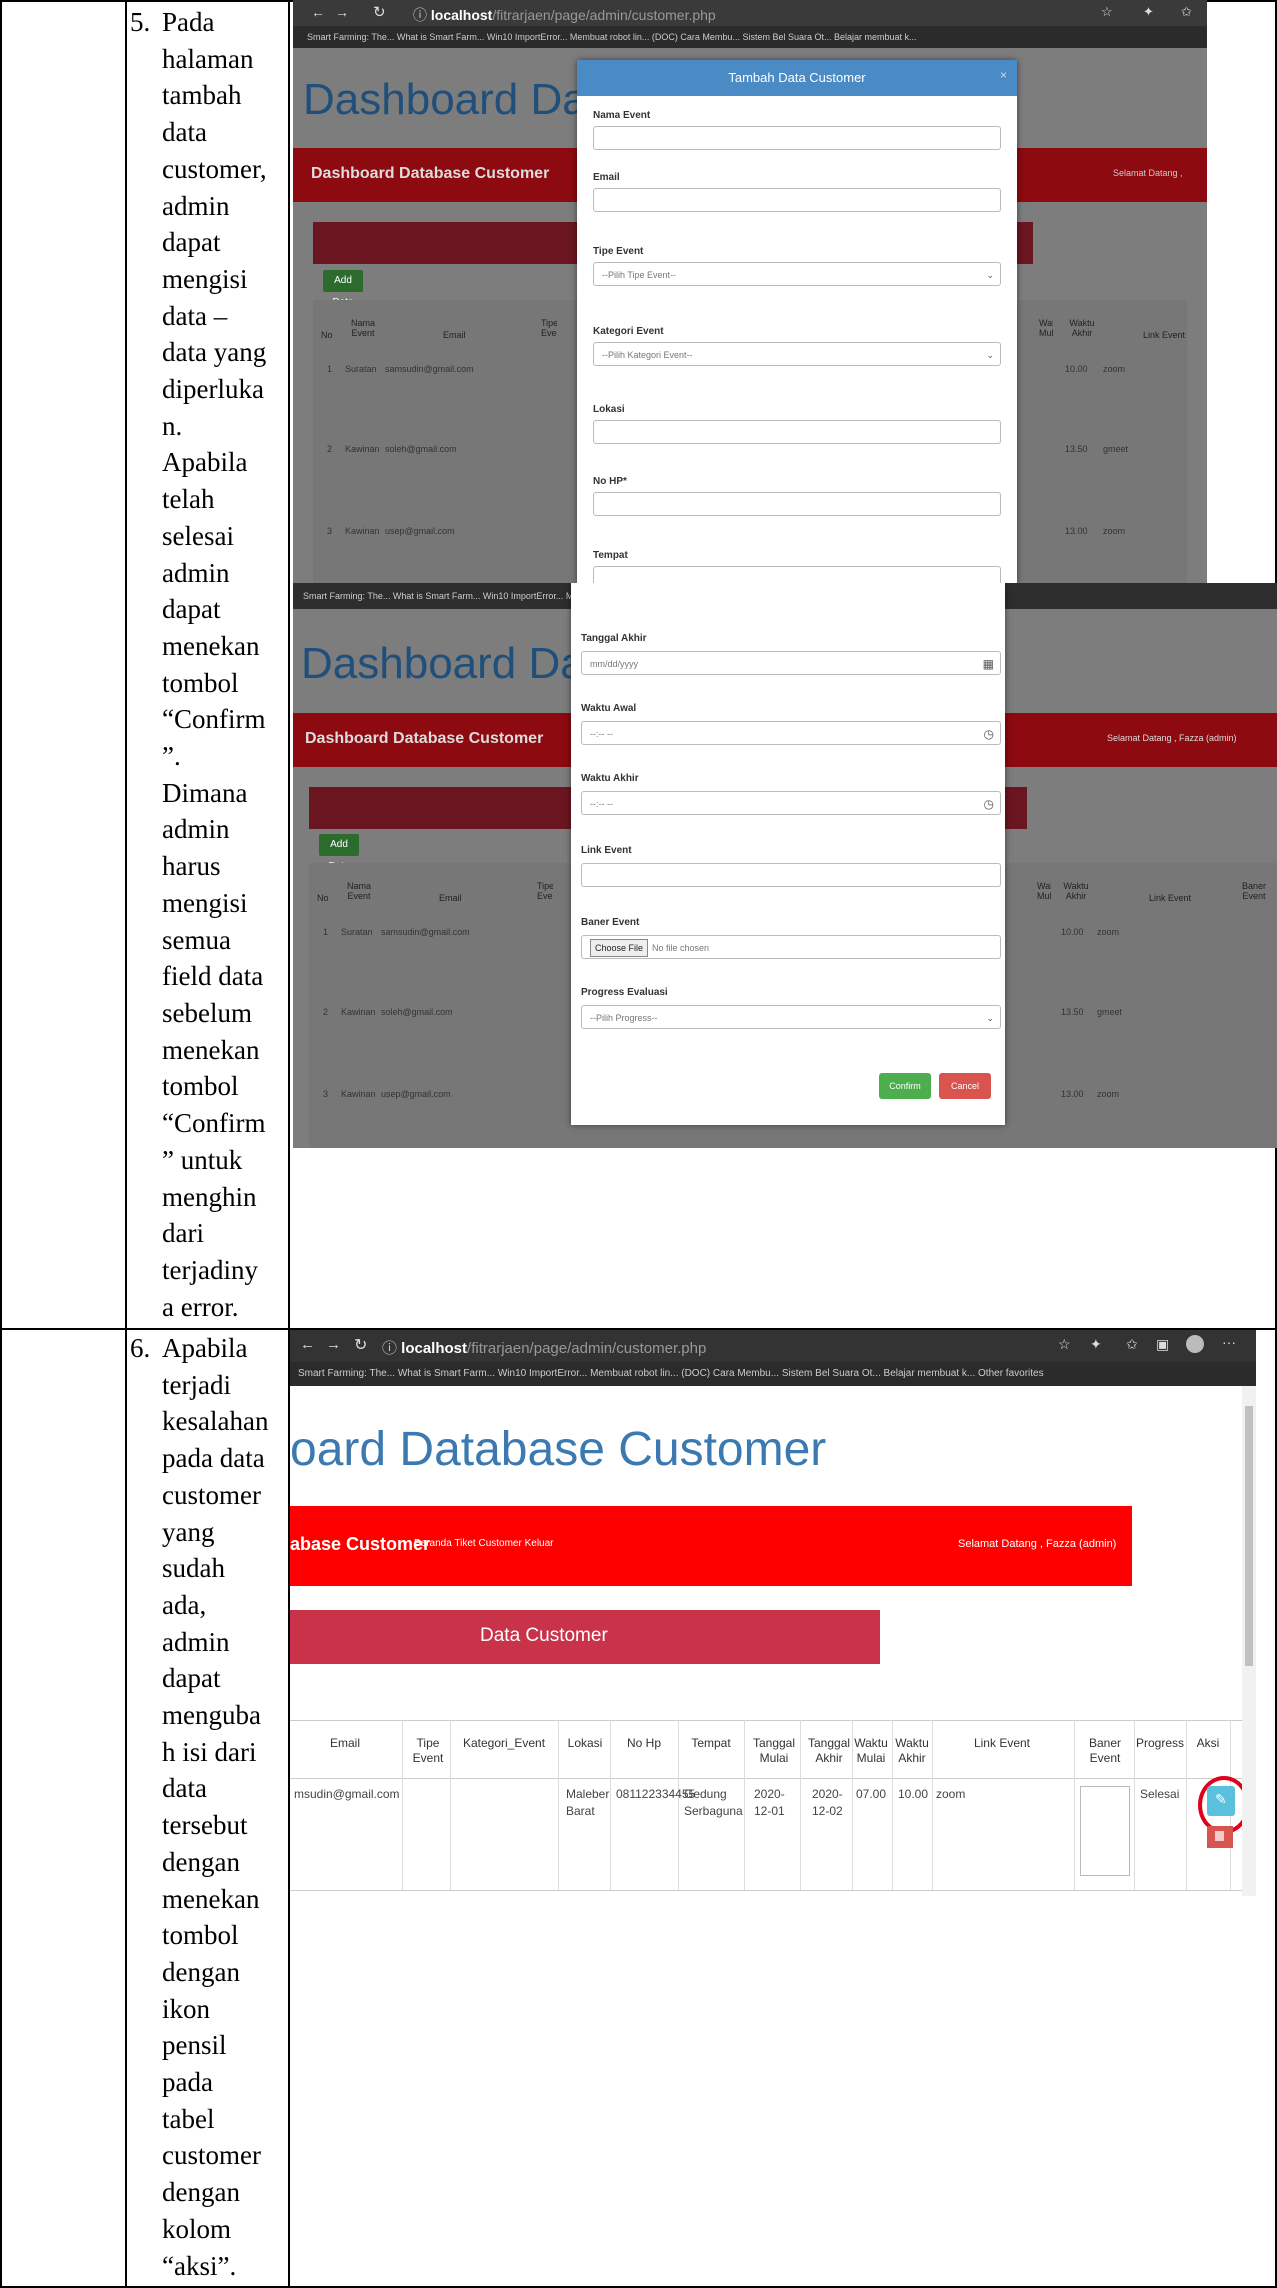  I want to click on step-number: 6., so click(140, 1348).